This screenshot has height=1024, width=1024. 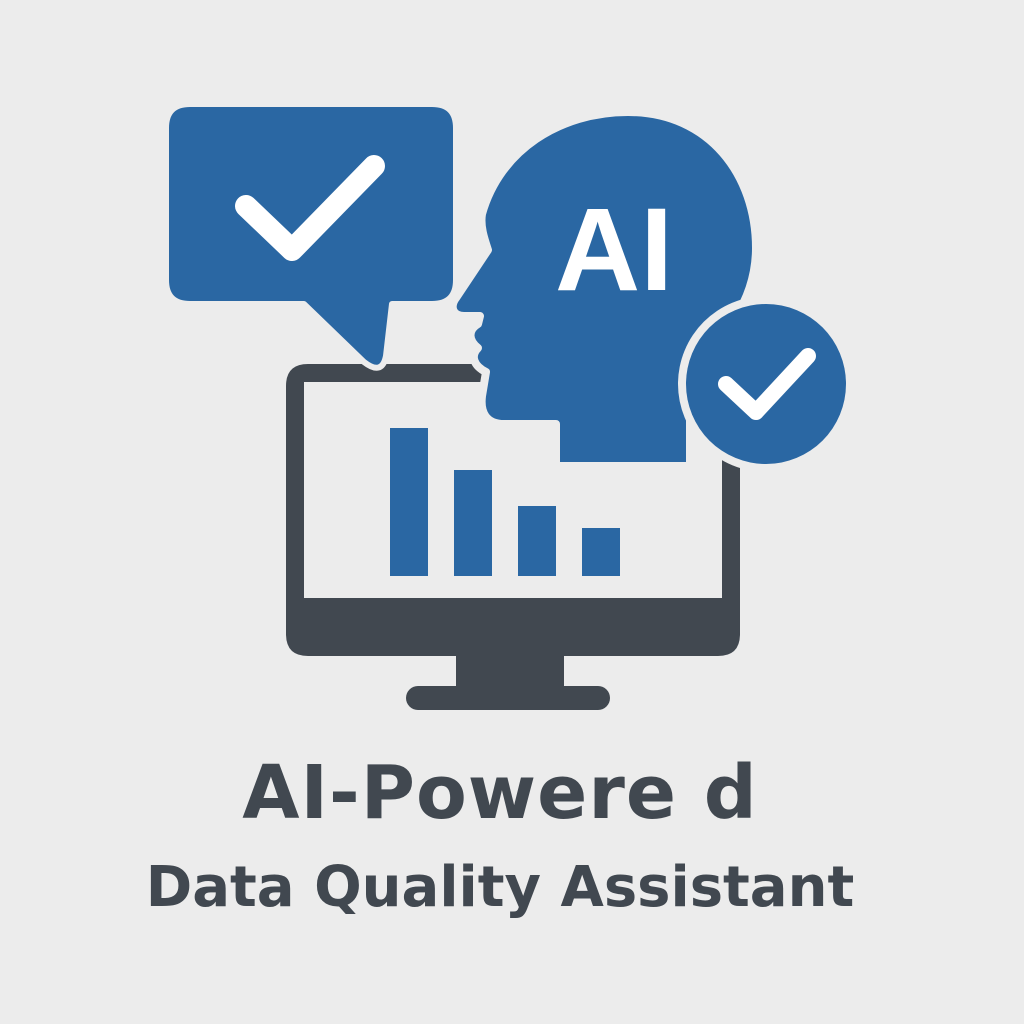 I want to click on title-line-2: Data Quality Assistant, so click(x=500, y=887).